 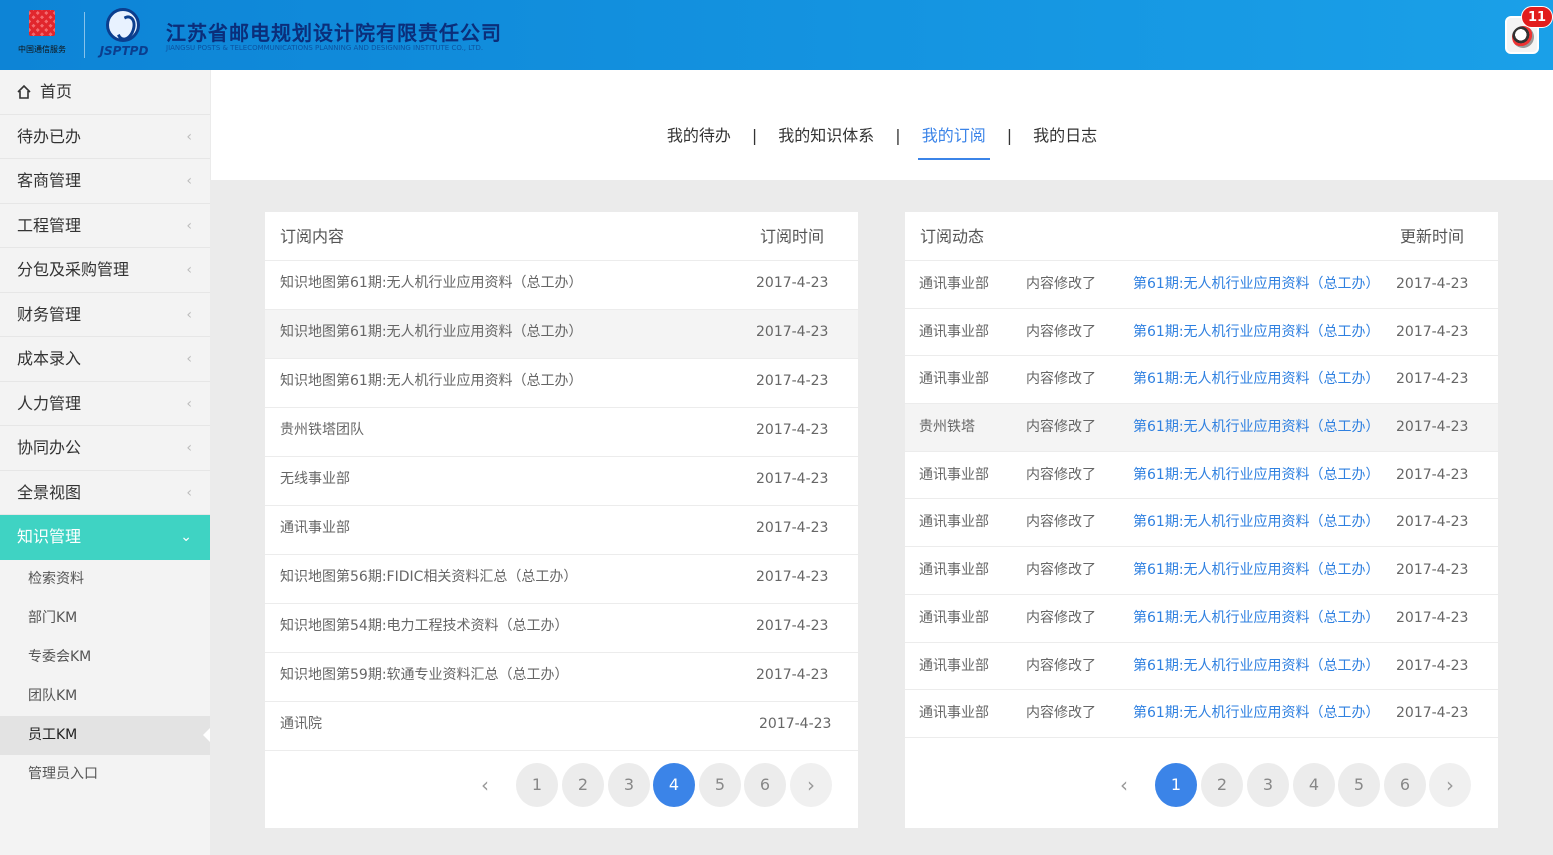 I want to click on tab-my-log: 我的日志, so click(x=1065, y=134).